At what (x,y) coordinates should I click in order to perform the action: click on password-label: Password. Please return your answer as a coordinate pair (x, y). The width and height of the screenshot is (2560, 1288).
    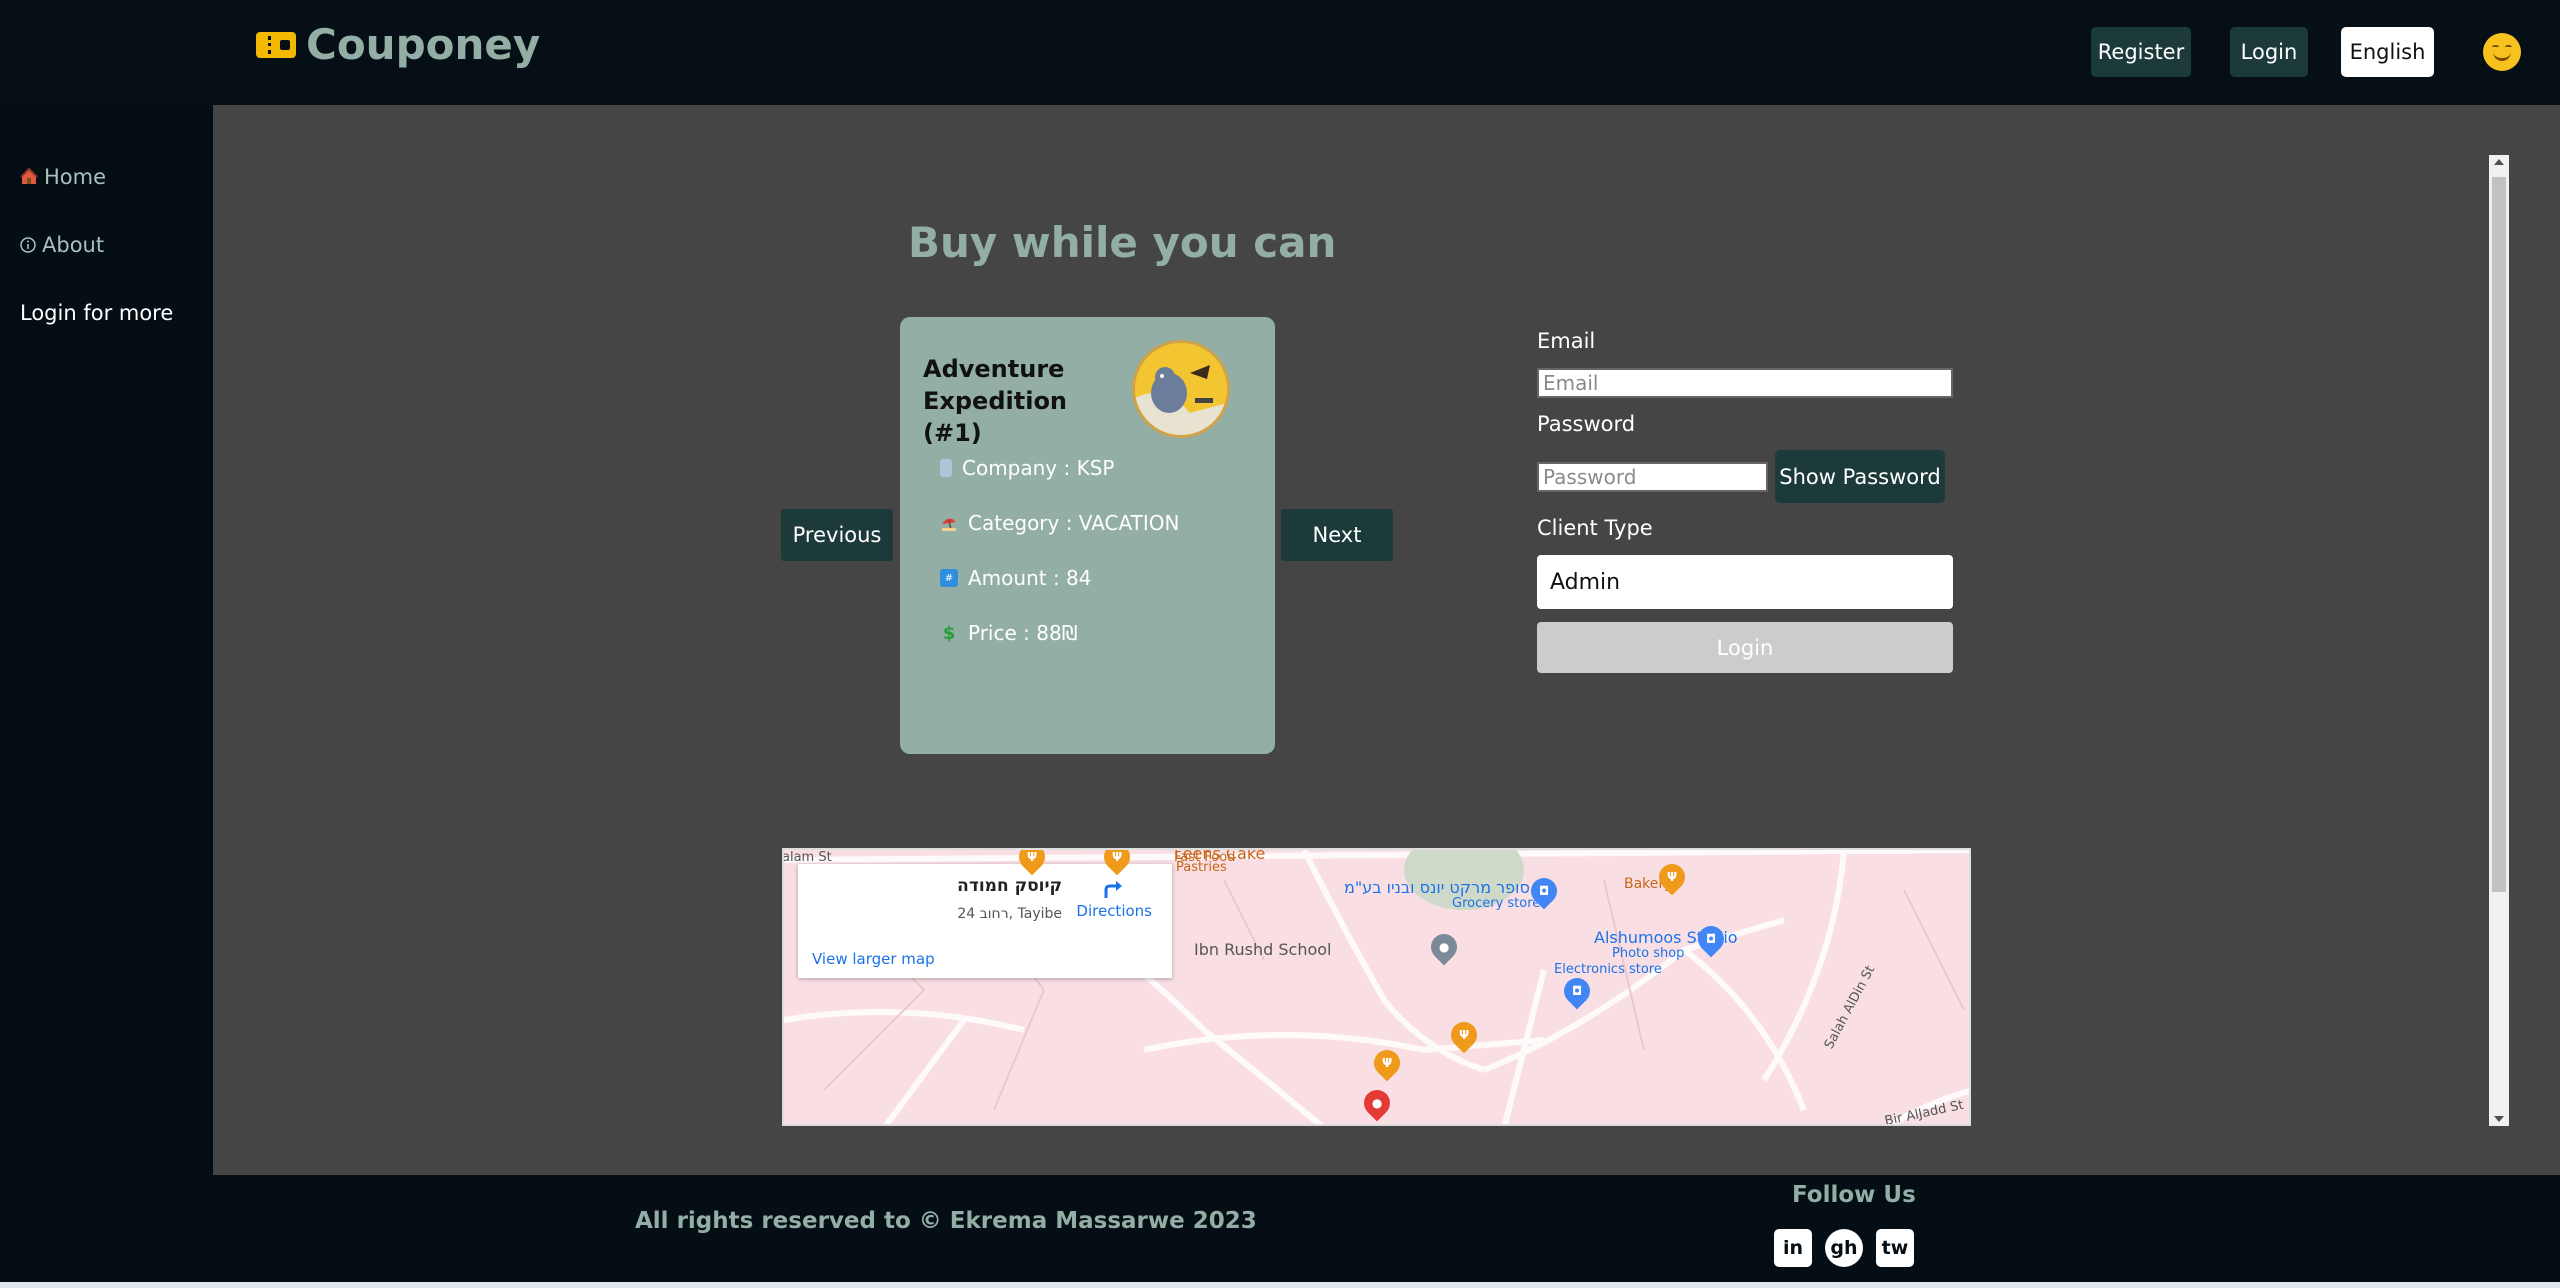
    Looking at the image, I should click on (1586, 424).